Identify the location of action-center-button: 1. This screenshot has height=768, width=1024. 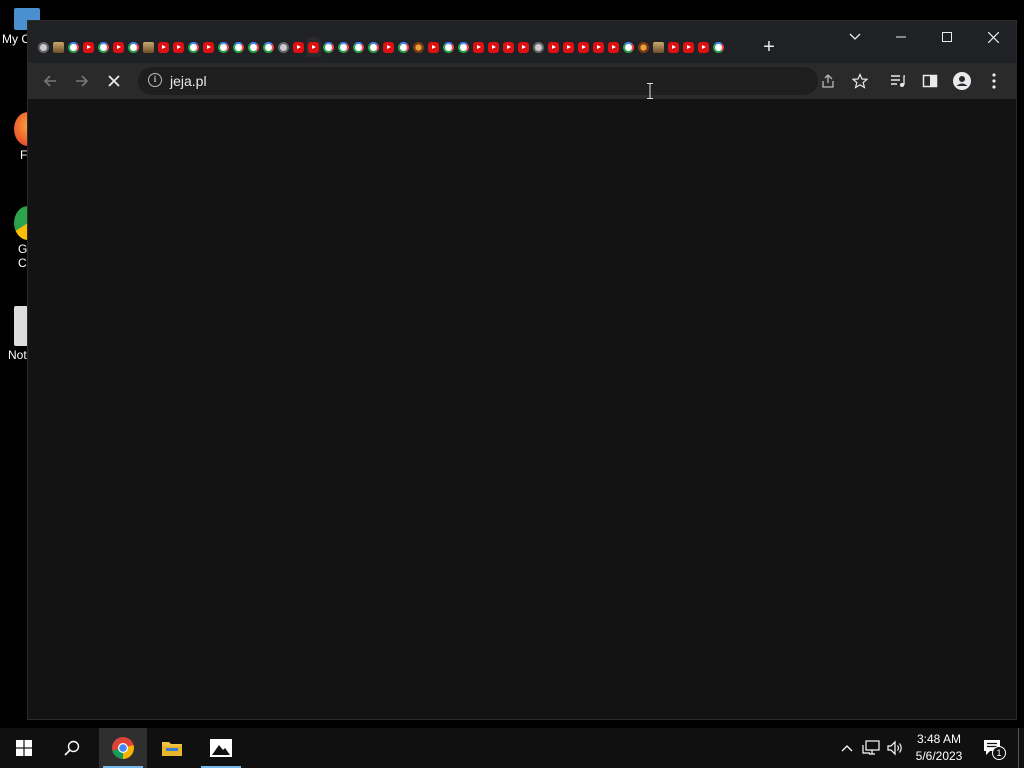
(993, 748).